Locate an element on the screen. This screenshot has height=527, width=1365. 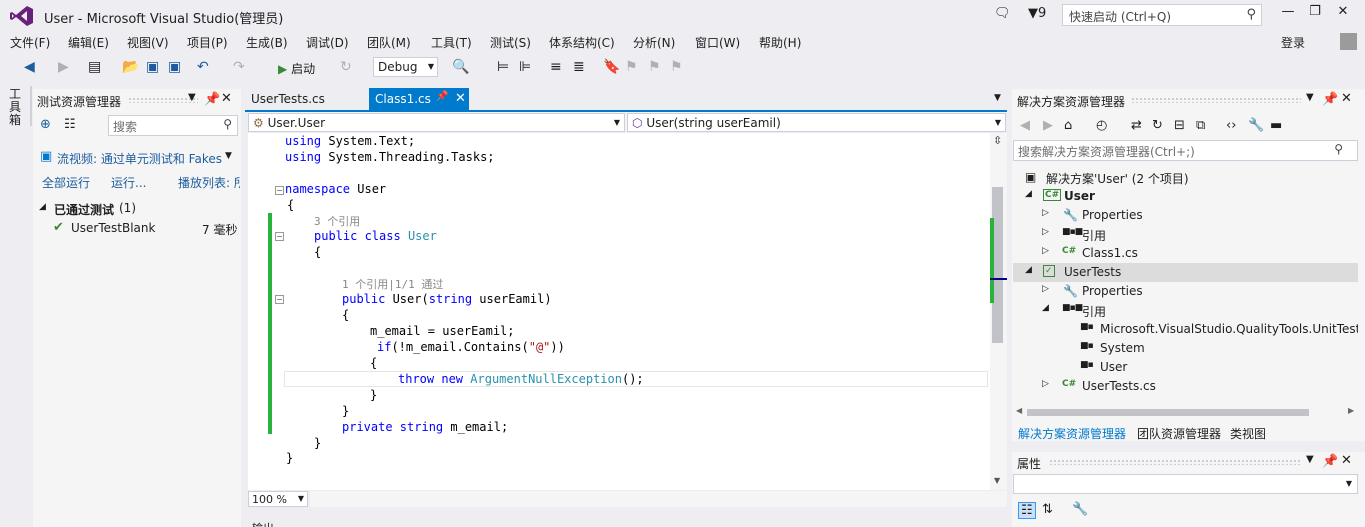
tree-project-user: ◢ C# User is located at coordinates (1185, 196).